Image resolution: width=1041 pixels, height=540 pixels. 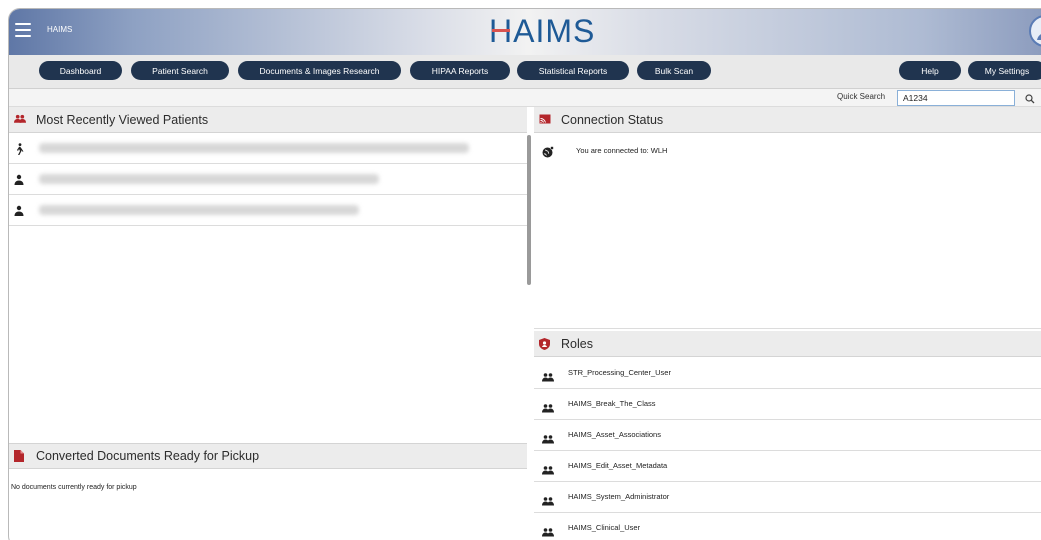 What do you see at coordinates (930, 70) in the screenshot?
I see `nav-help-button: Help` at bounding box center [930, 70].